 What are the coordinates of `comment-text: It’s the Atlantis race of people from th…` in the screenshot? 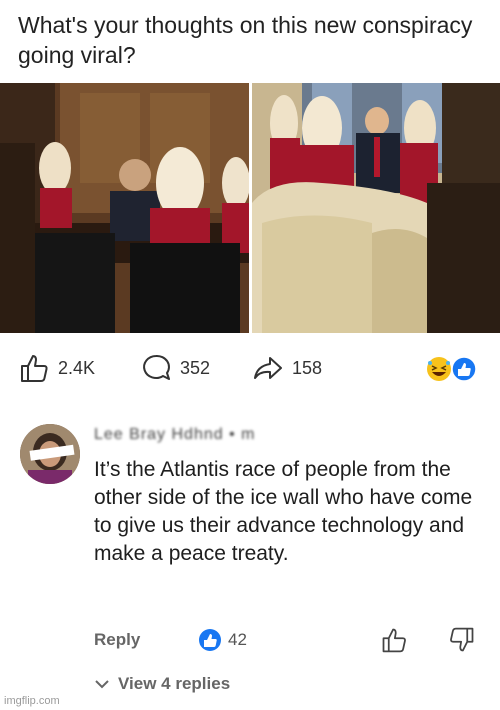 It's located at (283, 511).